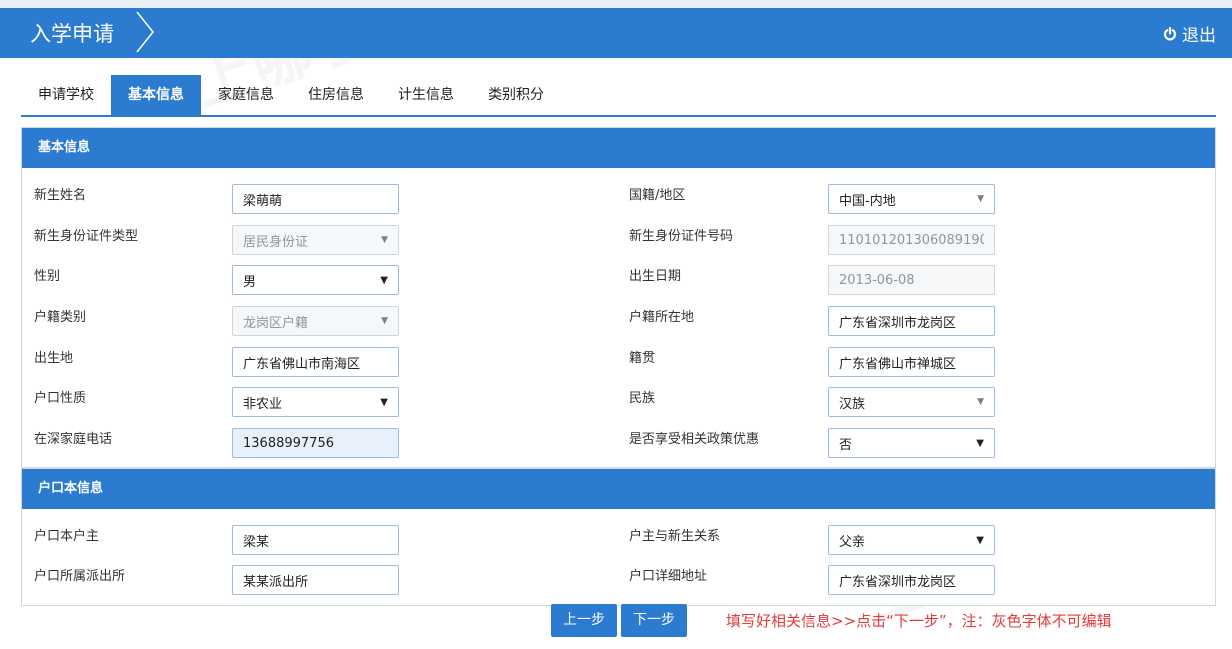  Describe the element at coordinates (72, 34) in the screenshot. I see `page-title: 入学申请` at that location.